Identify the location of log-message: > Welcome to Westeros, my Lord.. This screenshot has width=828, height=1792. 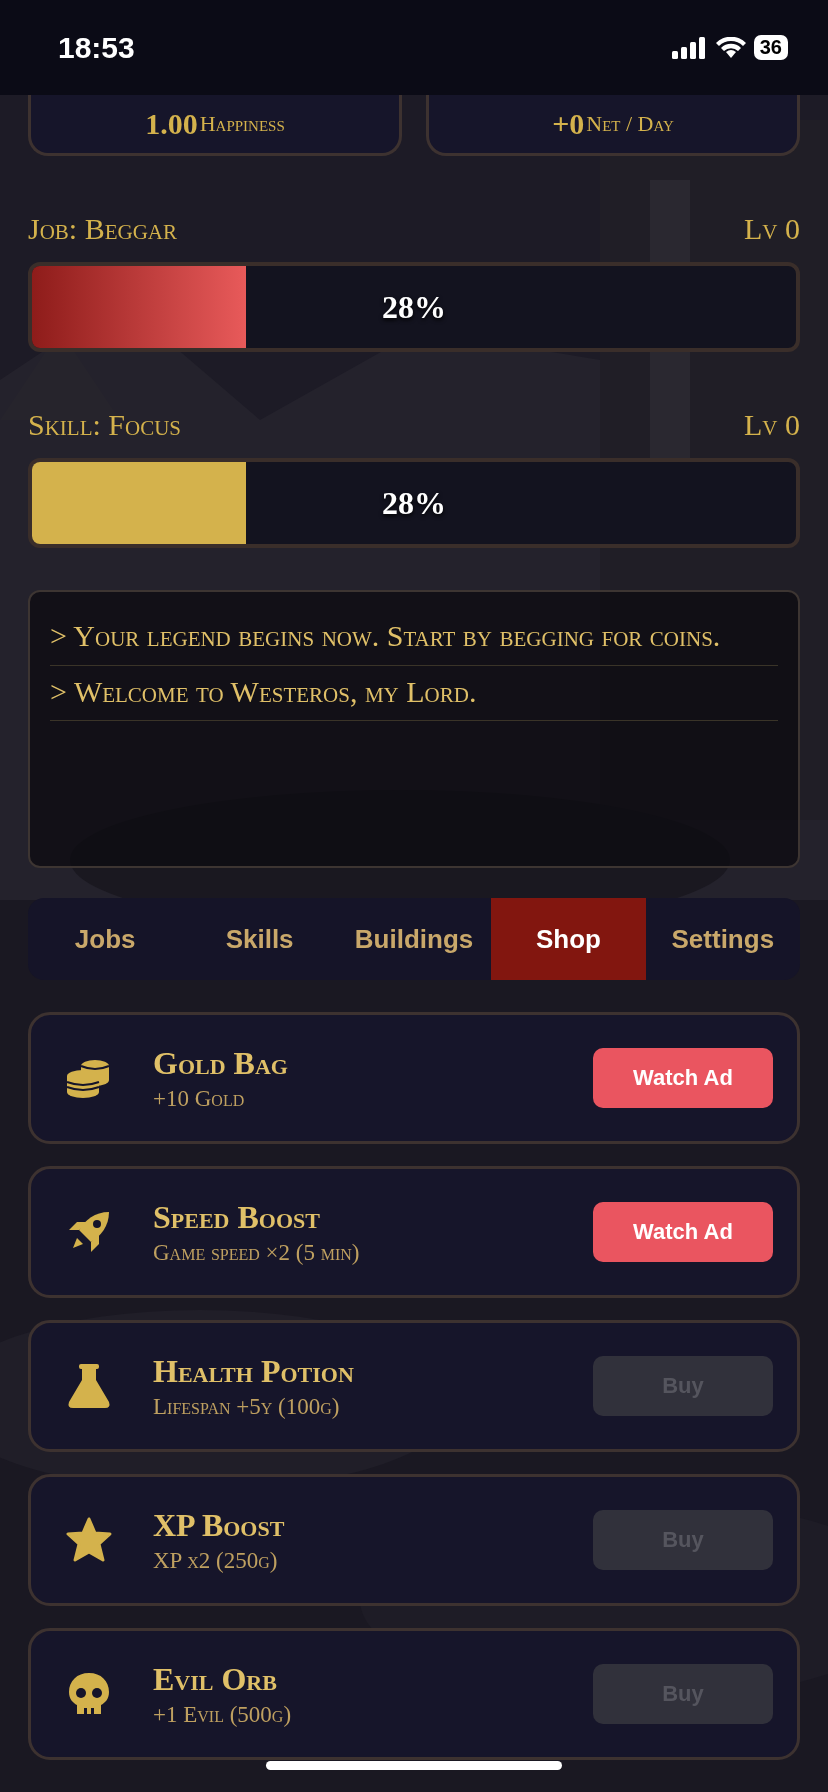
(263, 691).